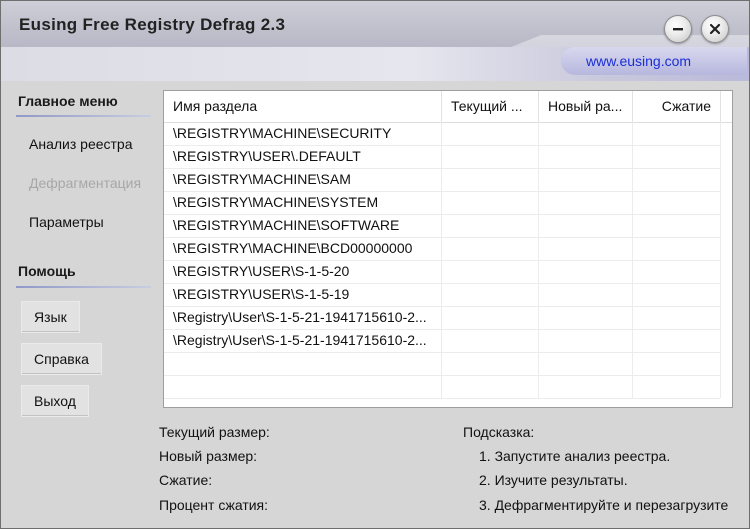 The image size is (750, 529). I want to click on table-row: \REGISTRY\USER\S-1-5-20, so click(442, 272).